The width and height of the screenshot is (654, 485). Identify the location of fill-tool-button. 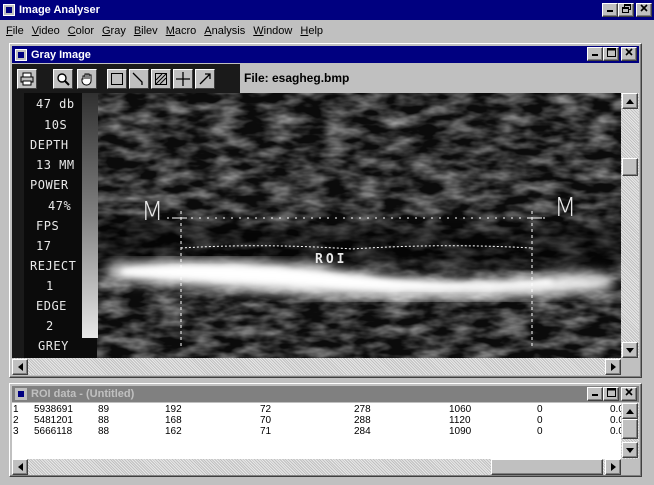
(161, 79).